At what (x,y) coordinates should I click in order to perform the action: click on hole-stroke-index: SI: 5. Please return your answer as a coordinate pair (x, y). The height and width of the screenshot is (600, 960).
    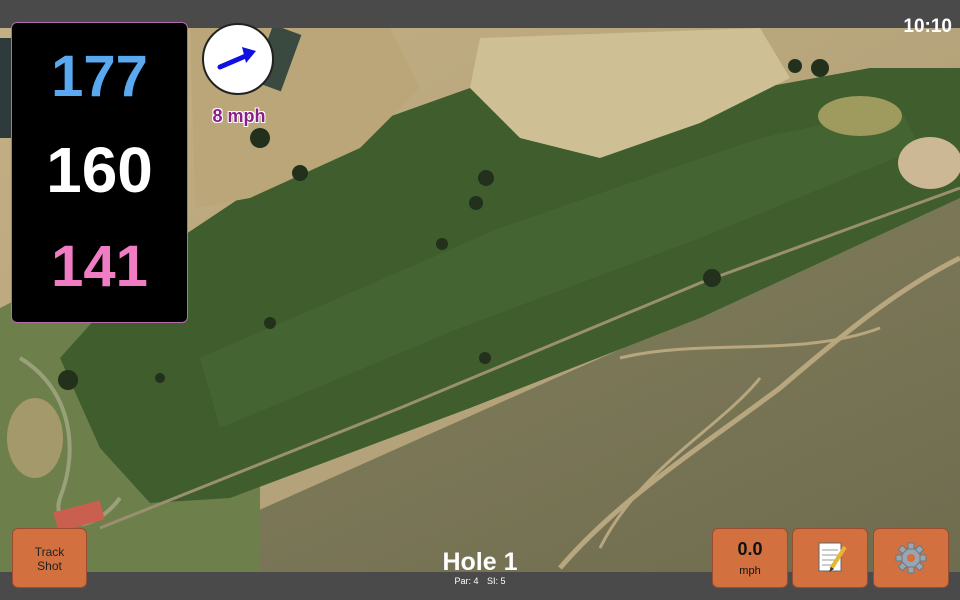
    Looking at the image, I should click on (496, 581).